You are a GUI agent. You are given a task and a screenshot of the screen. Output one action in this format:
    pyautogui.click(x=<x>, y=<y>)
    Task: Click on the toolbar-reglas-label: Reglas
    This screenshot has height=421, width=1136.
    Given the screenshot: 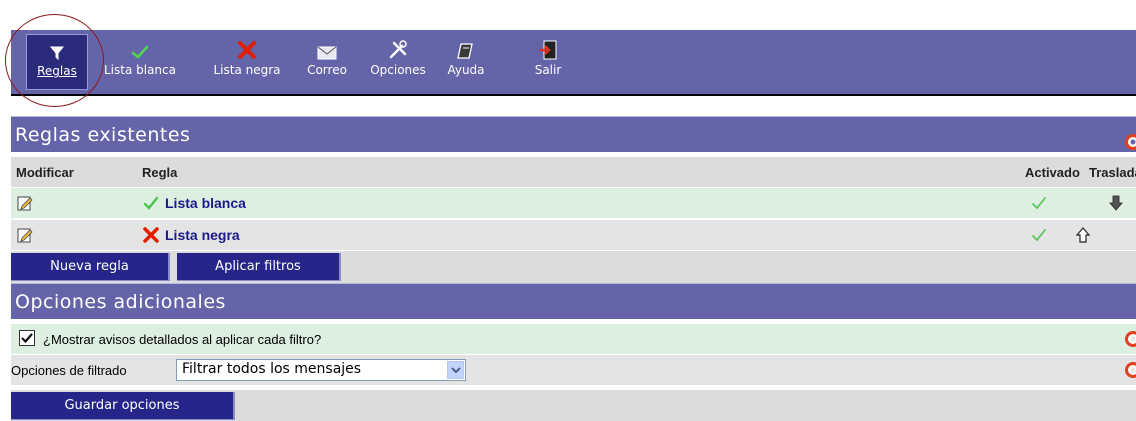 What is the action you would take?
    pyautogui.click(x=57, y=71)
    